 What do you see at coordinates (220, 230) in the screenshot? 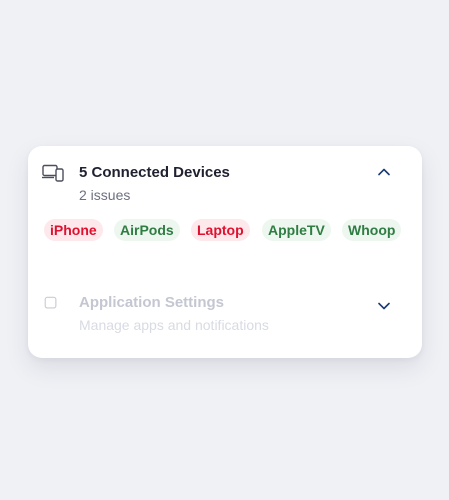
I see `device-tag-laptop: Laptop` at bounding box center [220, 230].